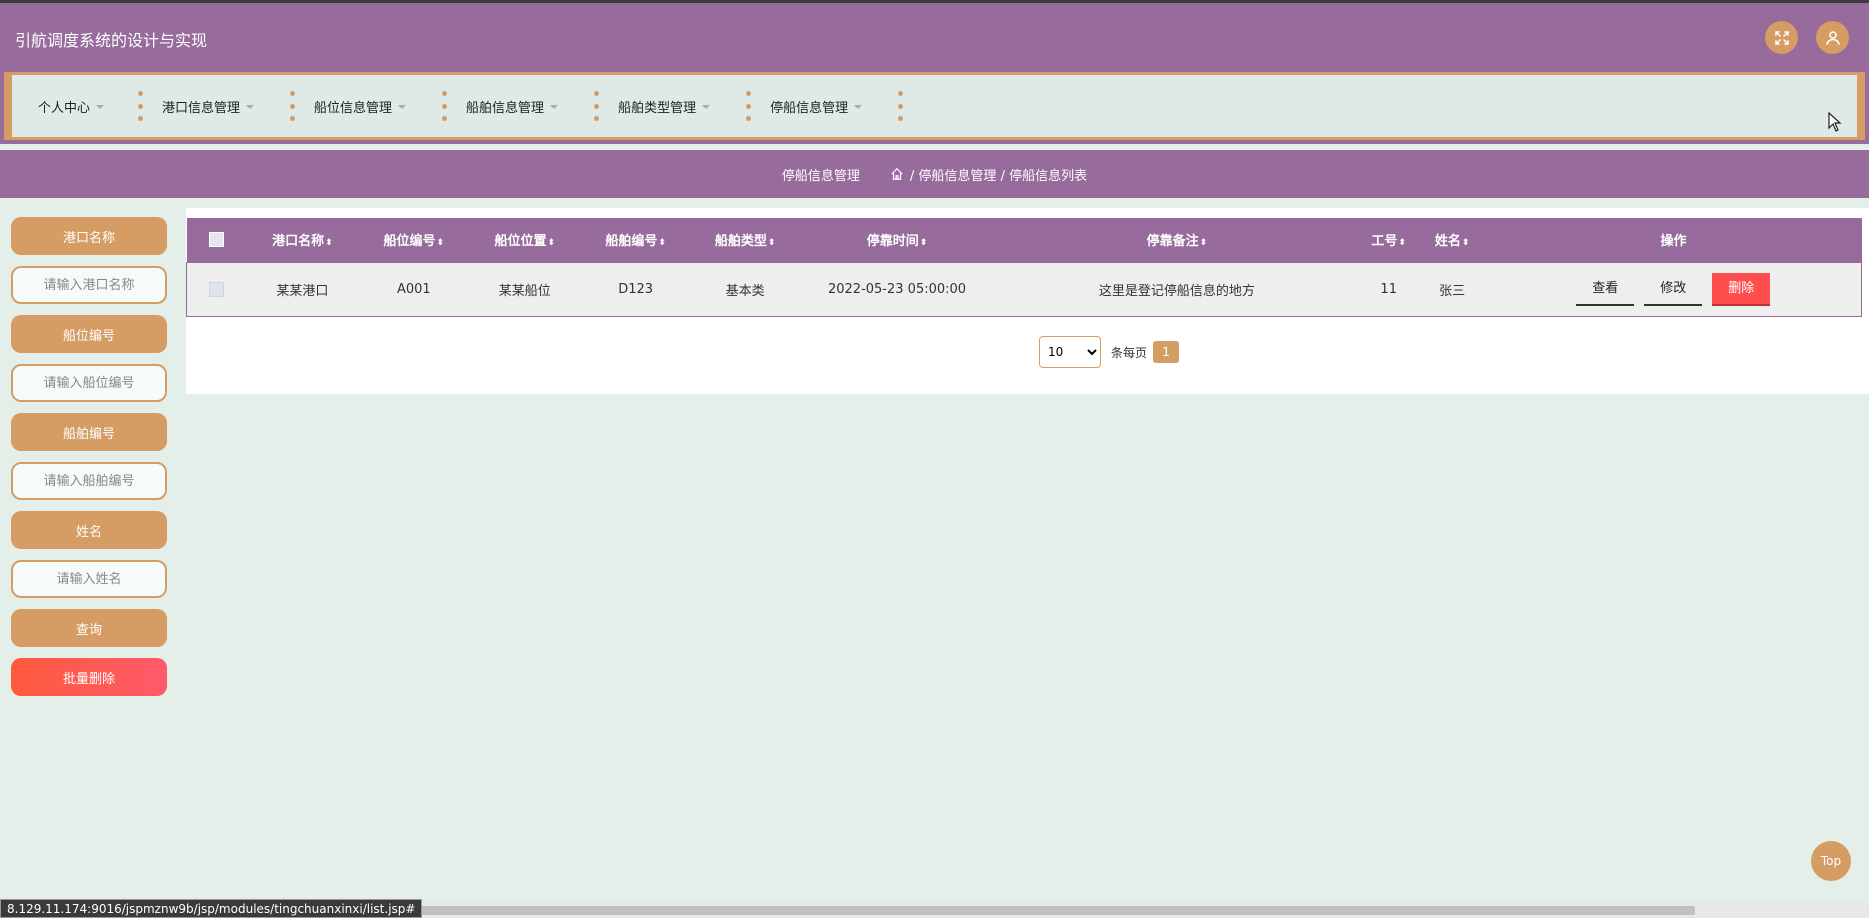 The width and height of the screenshot is (1869, 918). I want to click on berth-no-label: 船位编号, so click(89, 334).